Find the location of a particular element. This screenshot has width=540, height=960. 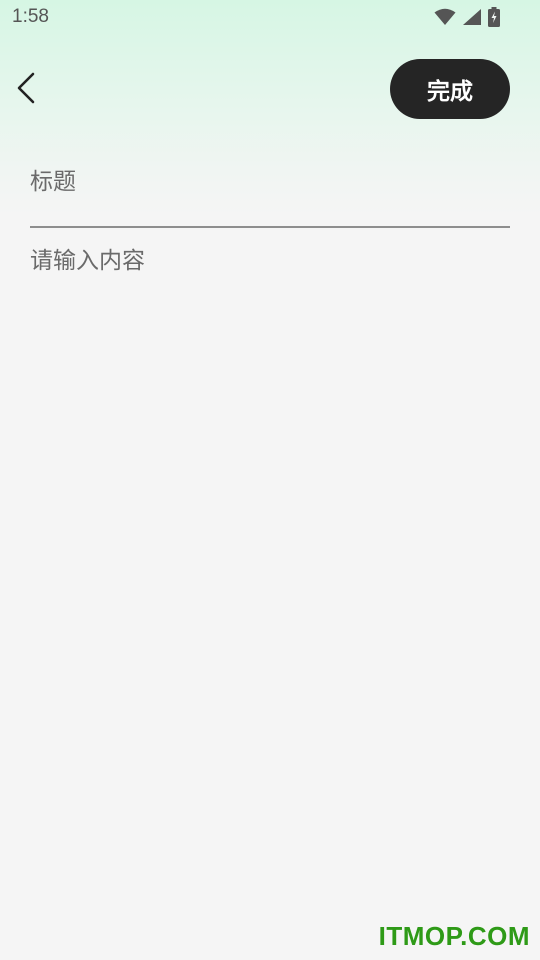

watermark-logo: ITMOP.COM is located at coordinates (454, 936).